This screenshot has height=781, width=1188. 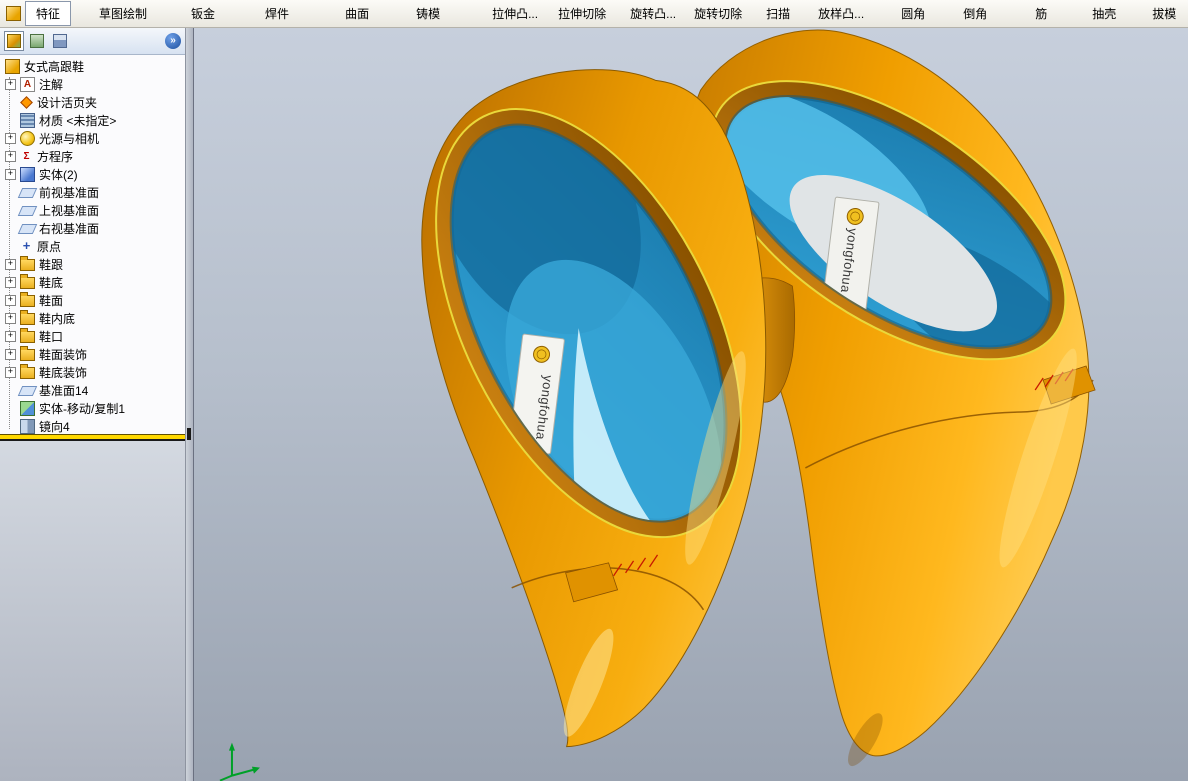 I want to click on tree-item-right-plane: 右视基准面, so click(x=92, y=228).